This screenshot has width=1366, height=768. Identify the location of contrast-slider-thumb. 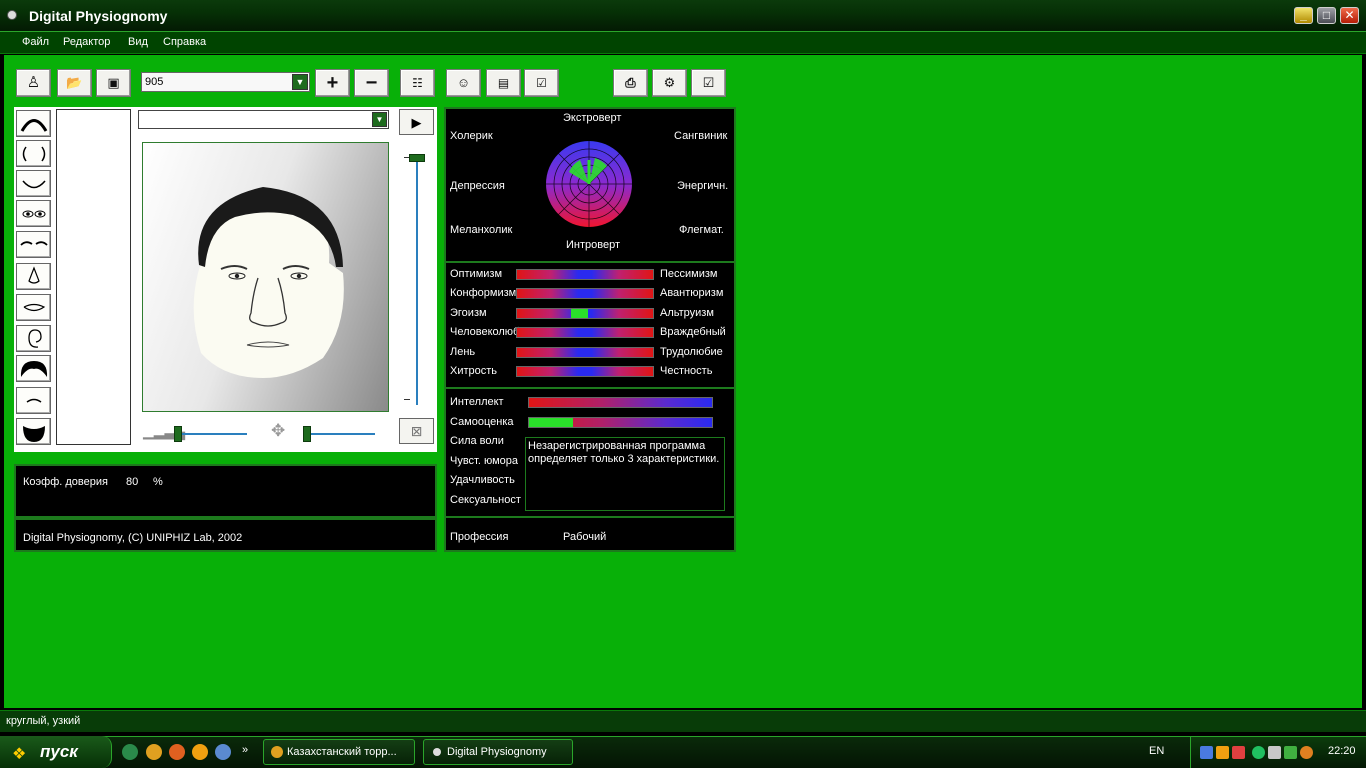
(178, 434).